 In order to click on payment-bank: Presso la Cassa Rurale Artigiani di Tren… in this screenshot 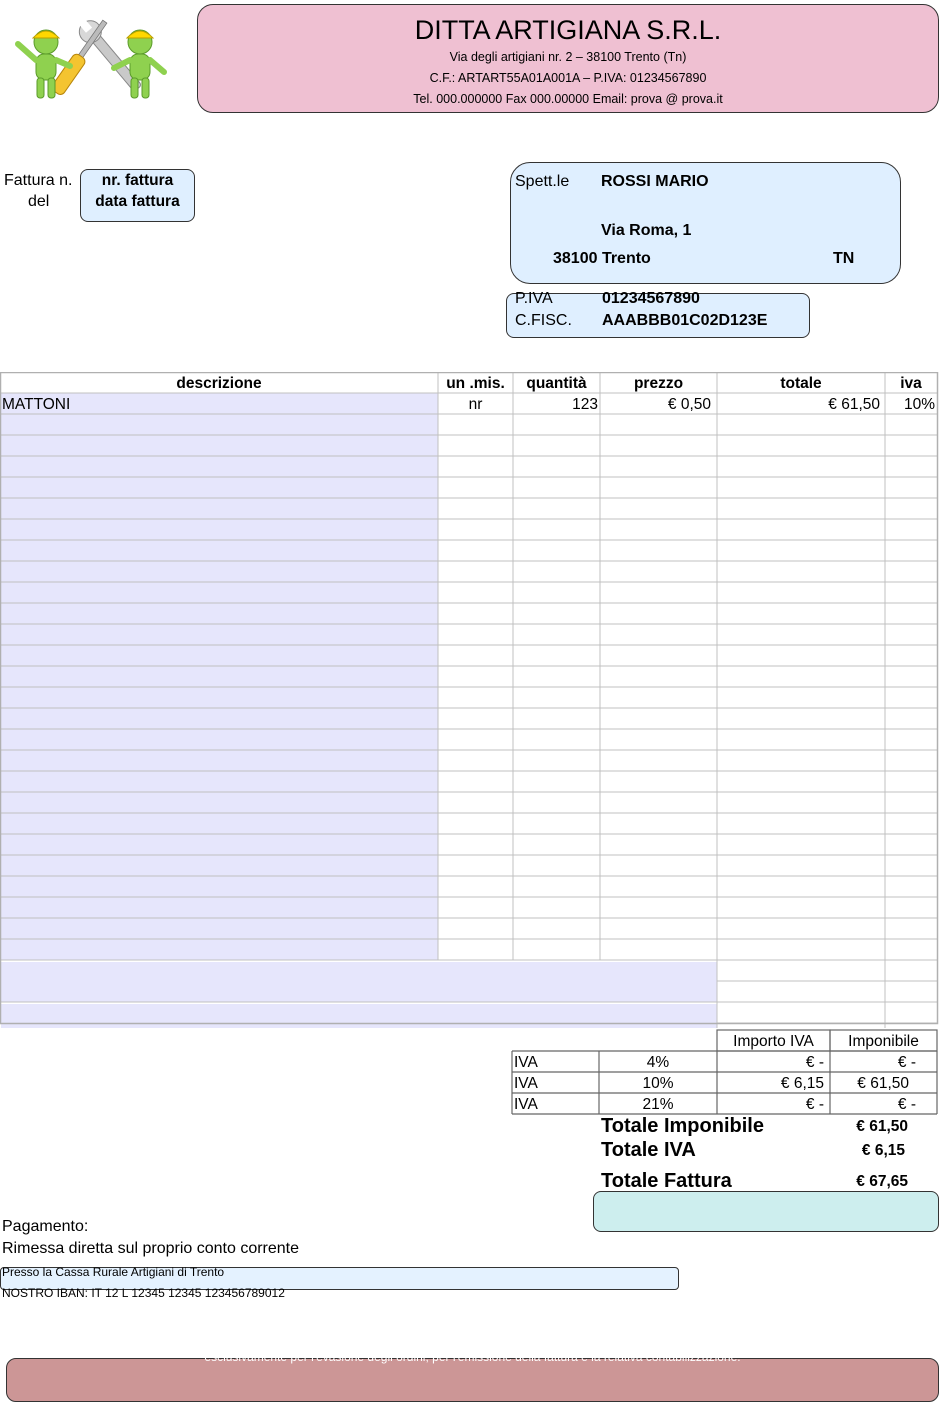, I will do `click(113, 1272)`.